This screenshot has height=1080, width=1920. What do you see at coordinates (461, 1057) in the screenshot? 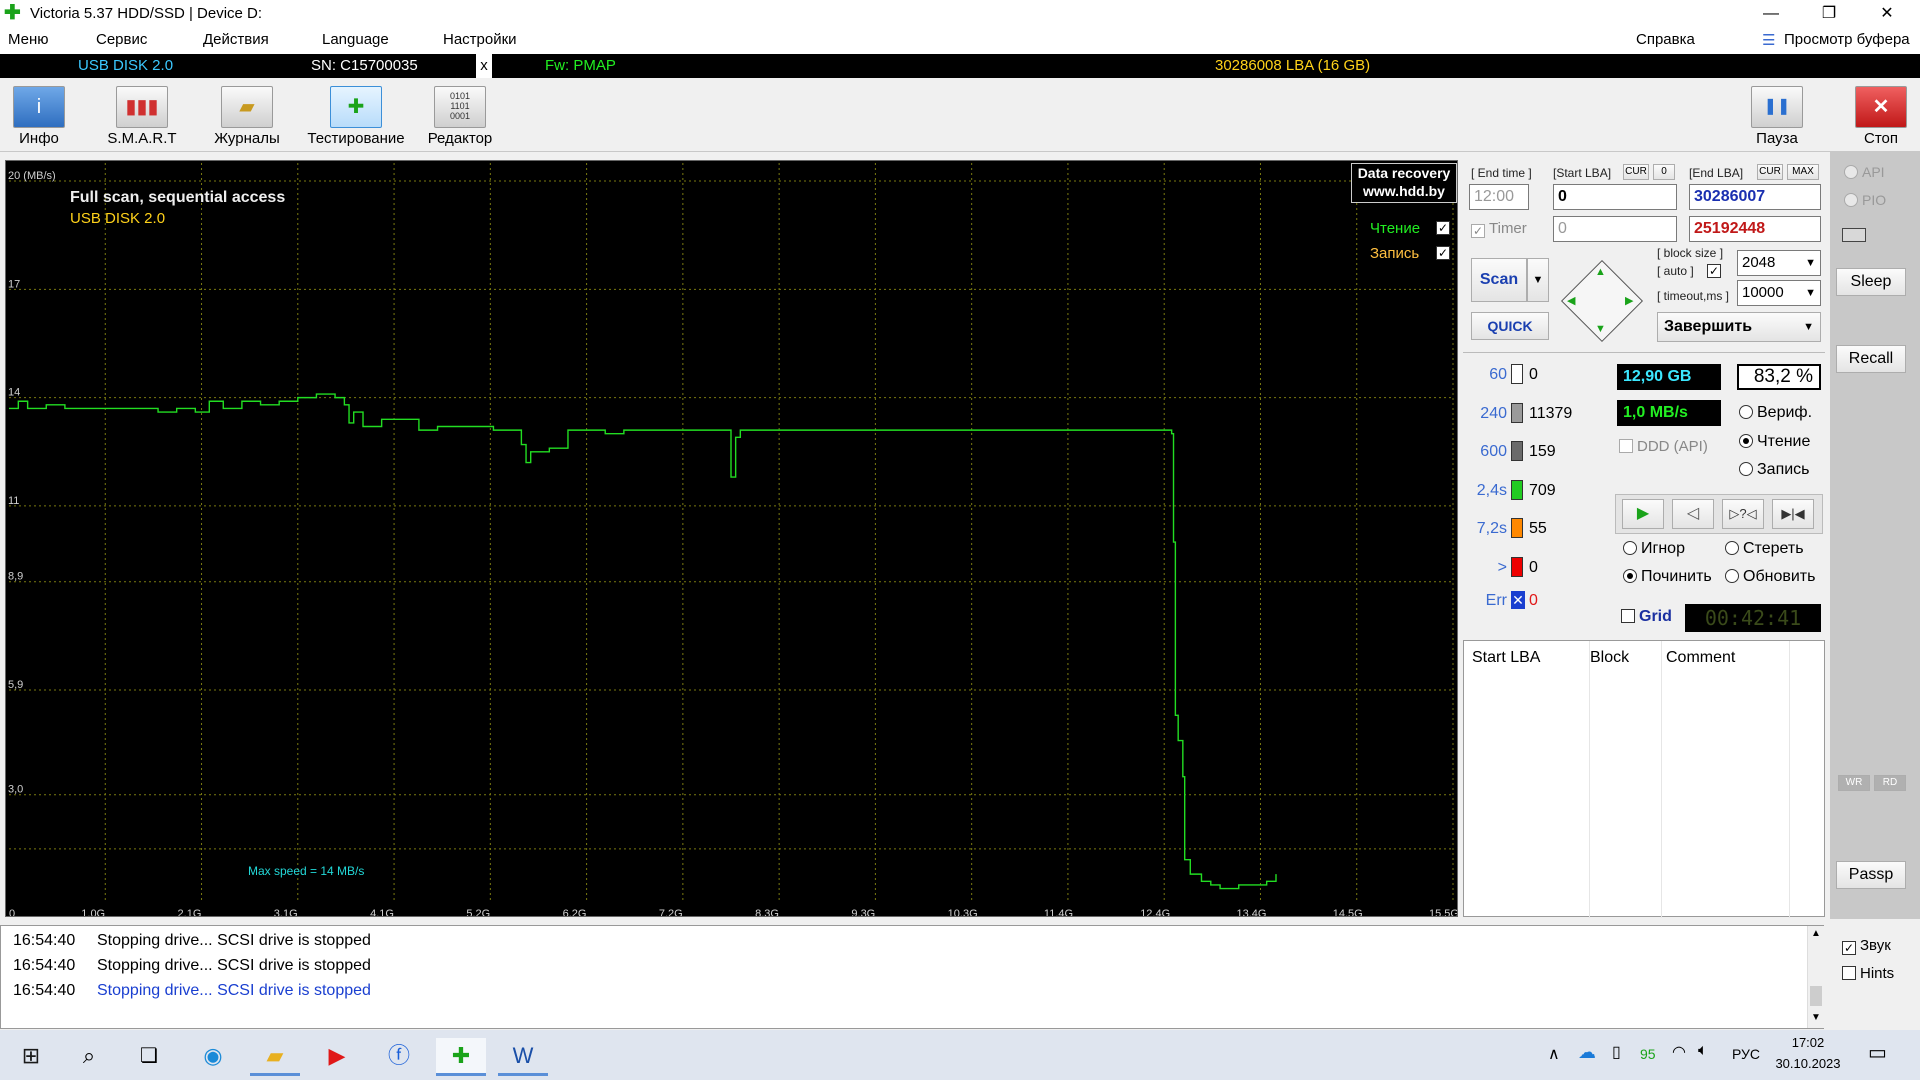
I see `victoria-app-icon: ✚` at bounding box center [461, 1057].